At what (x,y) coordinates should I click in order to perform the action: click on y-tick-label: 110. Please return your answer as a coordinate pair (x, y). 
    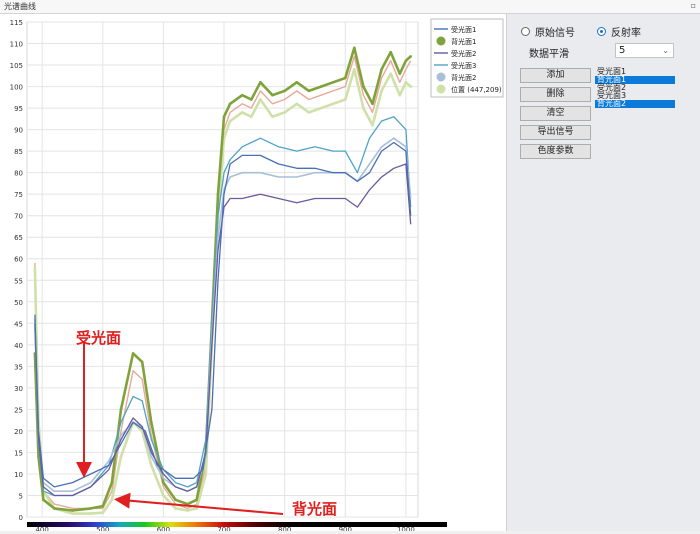
    Looking at the image, I should click on (16, 45).